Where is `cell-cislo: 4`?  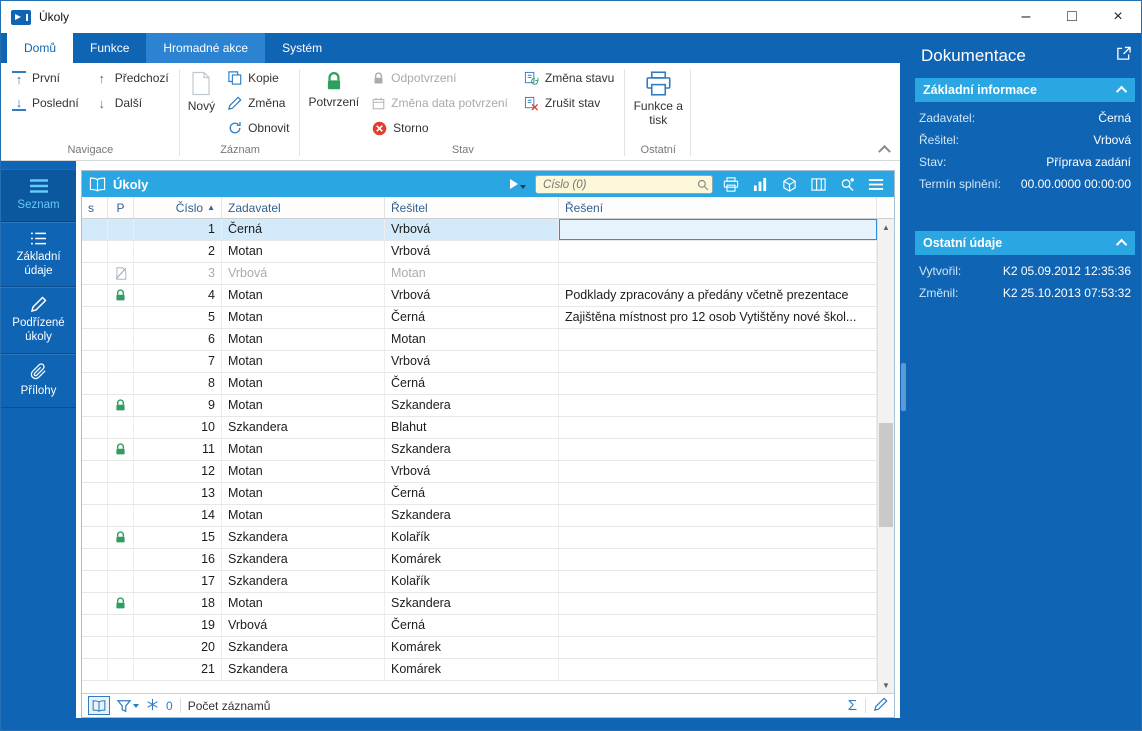
cell-cislo: 4 is located at coordinates (178, 295).